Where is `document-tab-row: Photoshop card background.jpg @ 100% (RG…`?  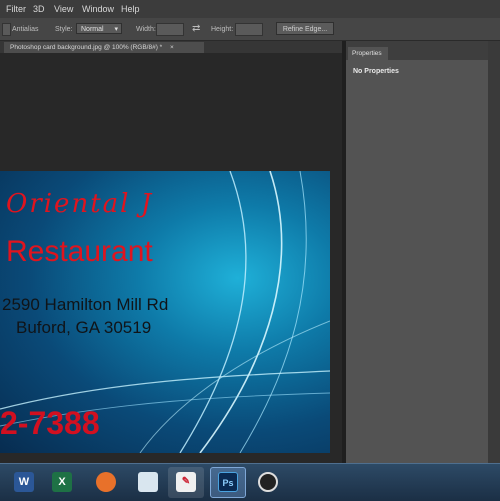
document-tab-row: Photoshop card background.jpg @ 100% (RG… is located at coordinates (171, 47).